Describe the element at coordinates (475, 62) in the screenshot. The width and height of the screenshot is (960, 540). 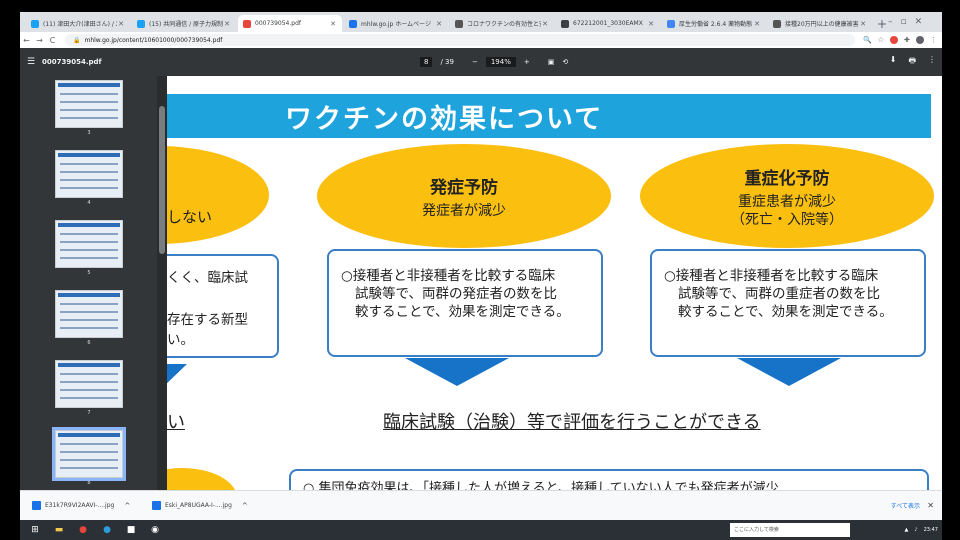
I see `zoom-out-button: −` at that location.